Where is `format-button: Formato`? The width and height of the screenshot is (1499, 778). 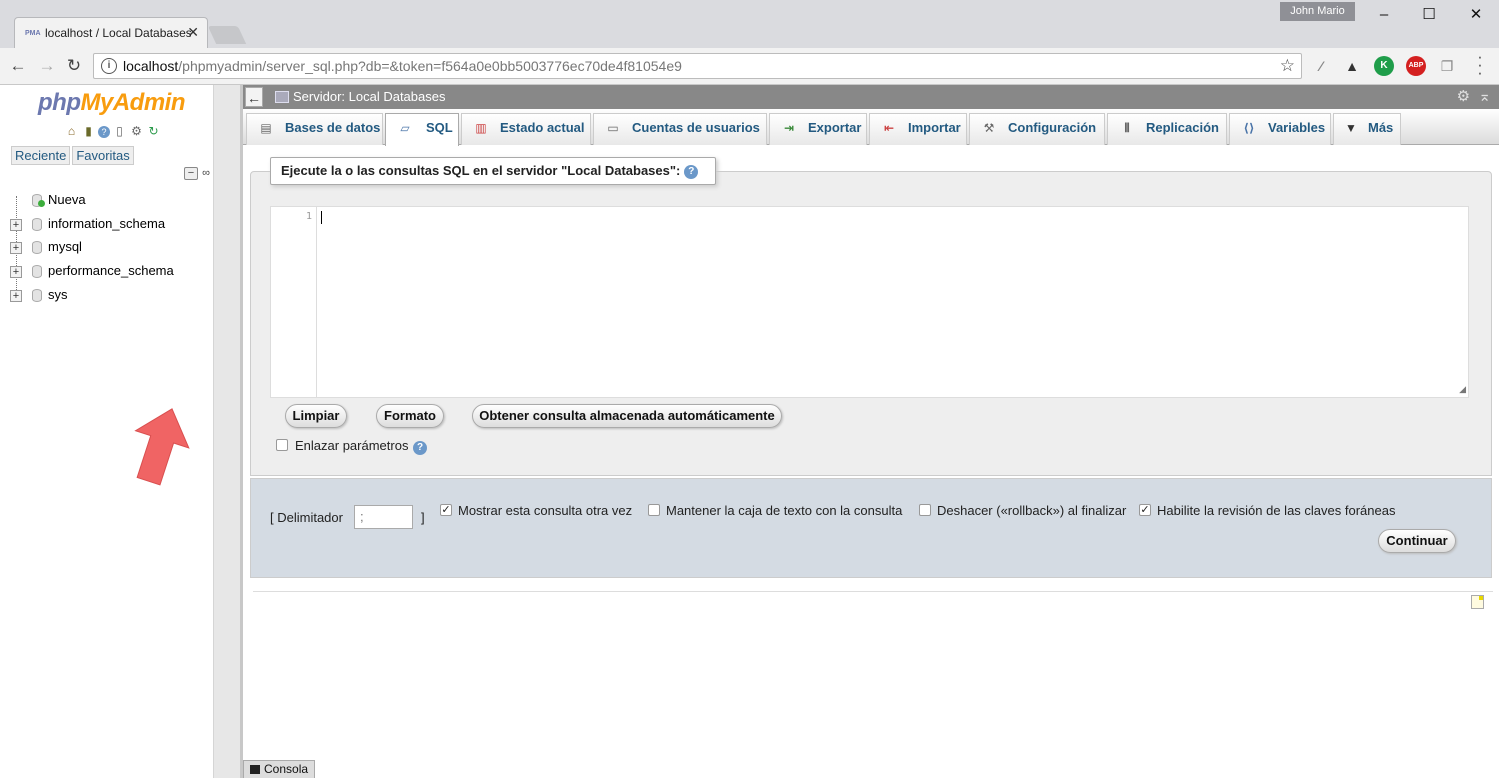
format-button: Formato is located at coordinates (410, 416).